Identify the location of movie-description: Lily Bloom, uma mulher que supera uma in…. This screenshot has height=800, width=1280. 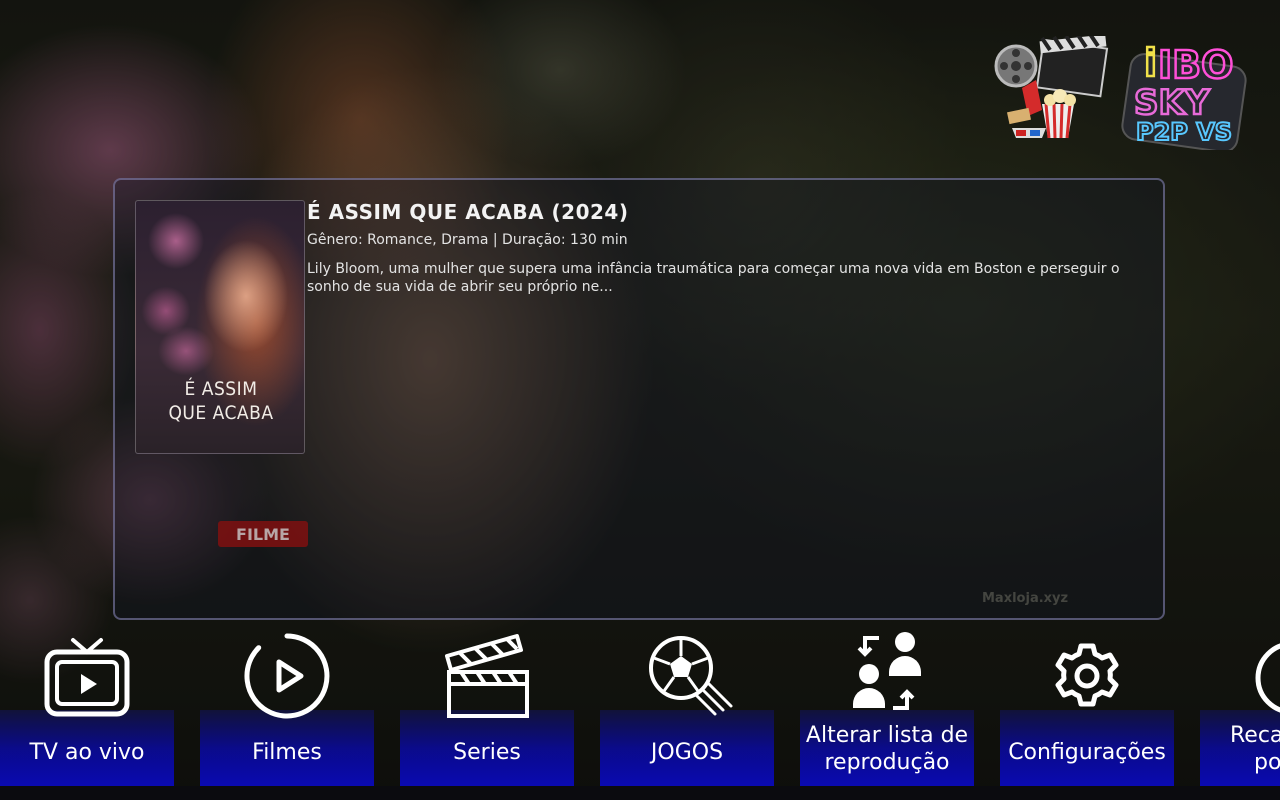
(713, 278).